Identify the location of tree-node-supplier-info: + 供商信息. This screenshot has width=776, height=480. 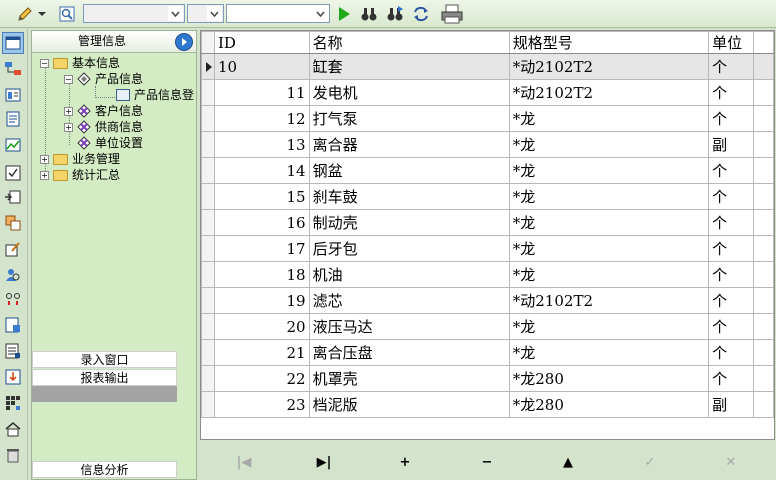
(103, 127).